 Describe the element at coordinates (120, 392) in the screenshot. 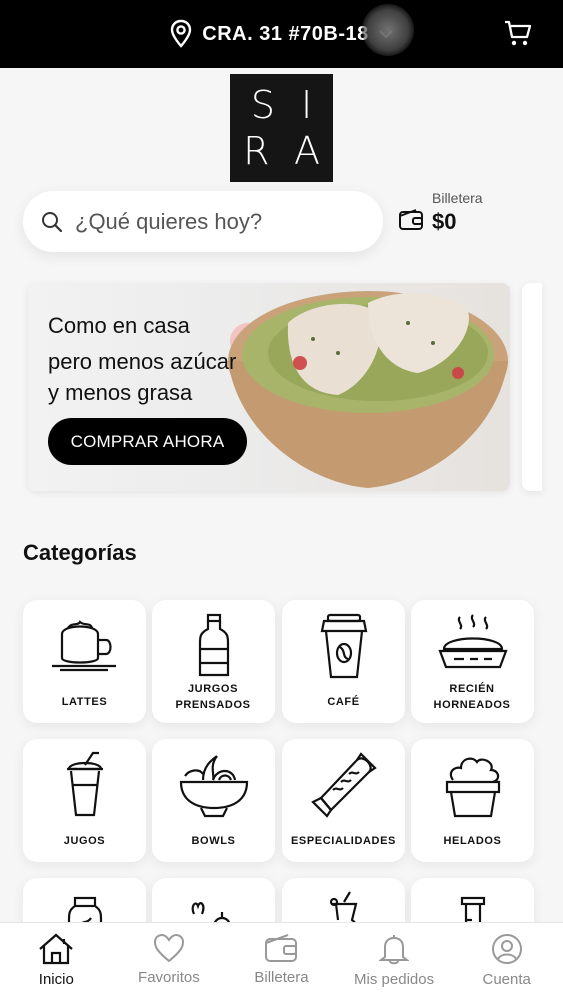

I see `banner-line-3: y menos grasa` at that location.